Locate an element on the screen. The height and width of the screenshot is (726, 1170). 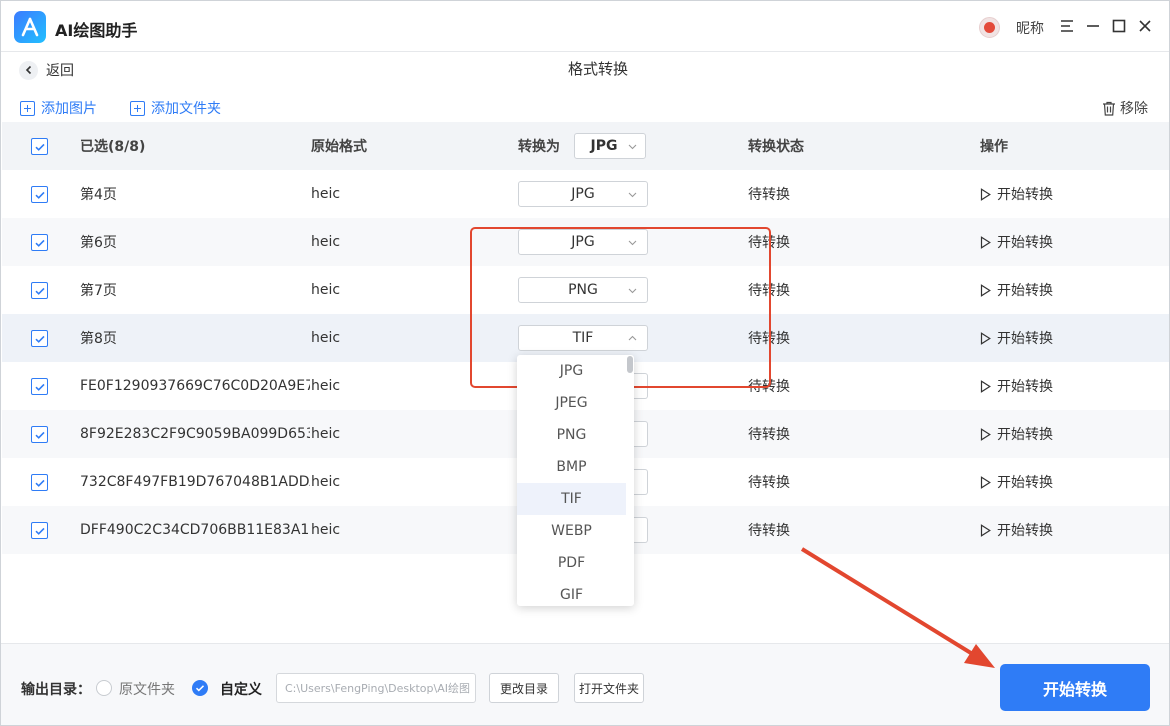
target-format-select: TIF is located at coordinates (583, 338).